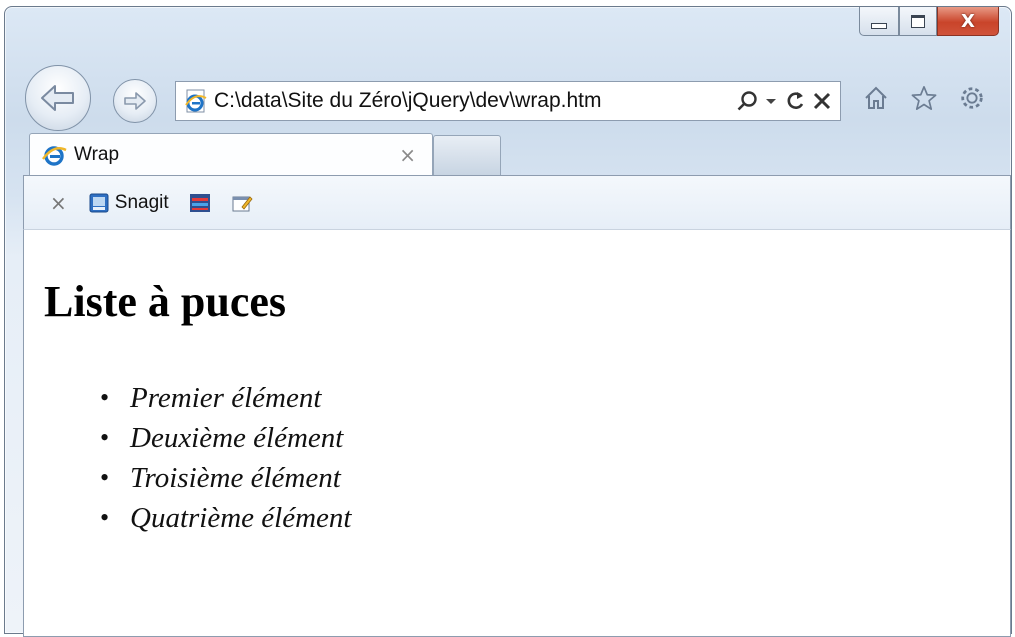 Image resolution: width=1015 pixels, height=637 pixels. What do you see at coordinates (467, 155) in the screenshot?
I see `new-tab-button` at bounding box center [467, 155].